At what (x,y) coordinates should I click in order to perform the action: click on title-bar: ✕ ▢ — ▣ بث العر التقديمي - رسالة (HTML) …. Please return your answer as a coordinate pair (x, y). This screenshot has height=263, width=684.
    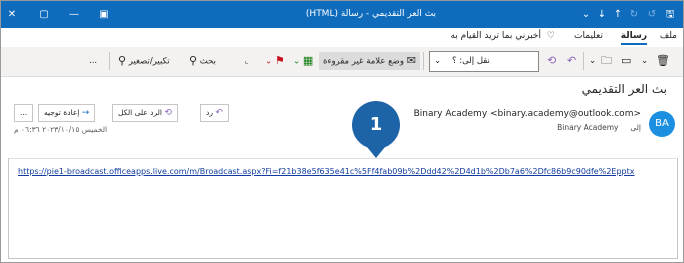
    Looking at the image, I should click on (342, 14).